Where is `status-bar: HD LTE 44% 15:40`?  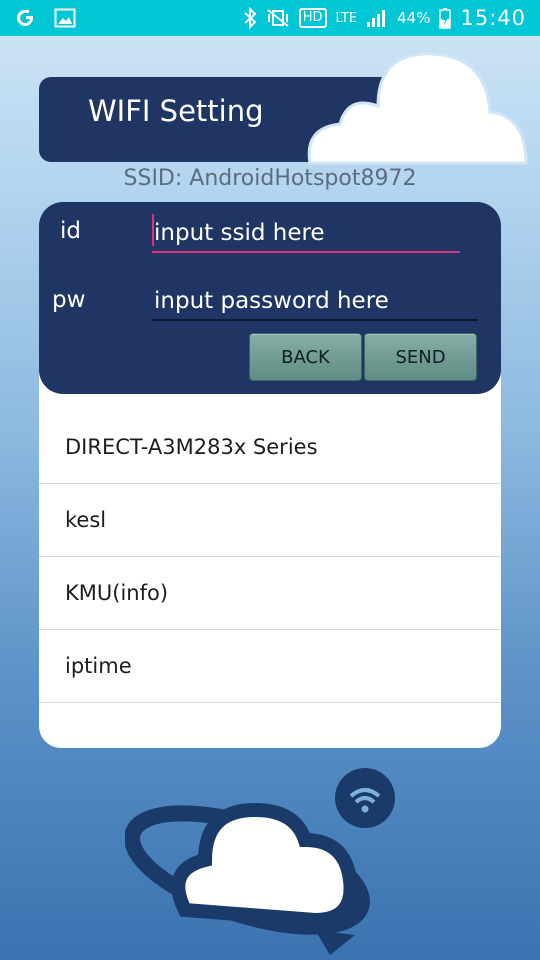 status-bar: HD LTE 44% 15:40 is located at coordinates (270, 18).